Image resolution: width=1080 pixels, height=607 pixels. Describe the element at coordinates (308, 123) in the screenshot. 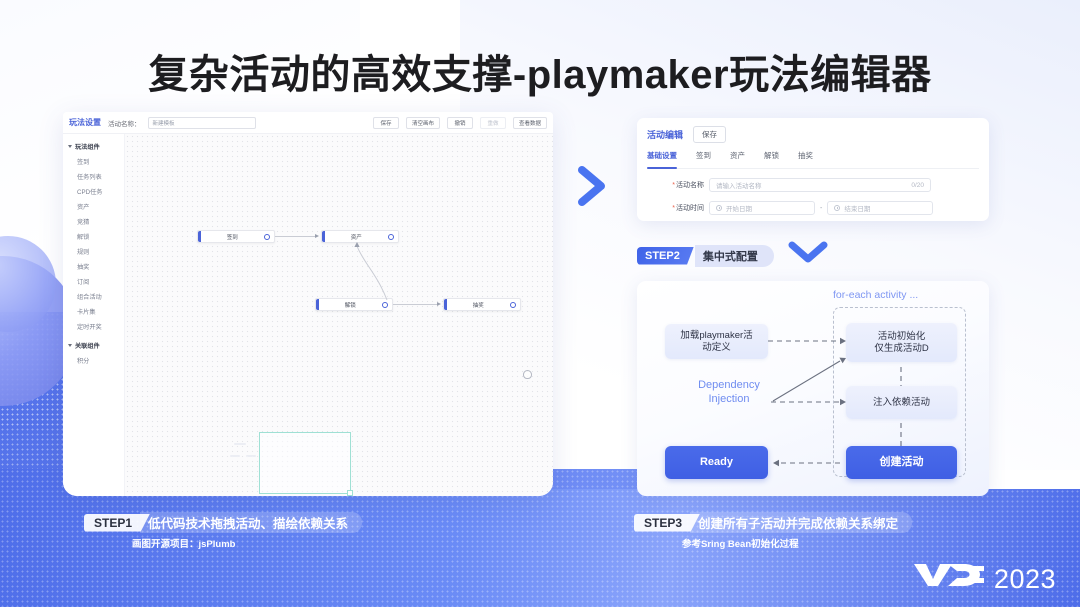

I see `editor-toolbar: 玩法设置 活动名称： 新建模板 保存 清空画布 撤销 重做 查看数据` at that location.